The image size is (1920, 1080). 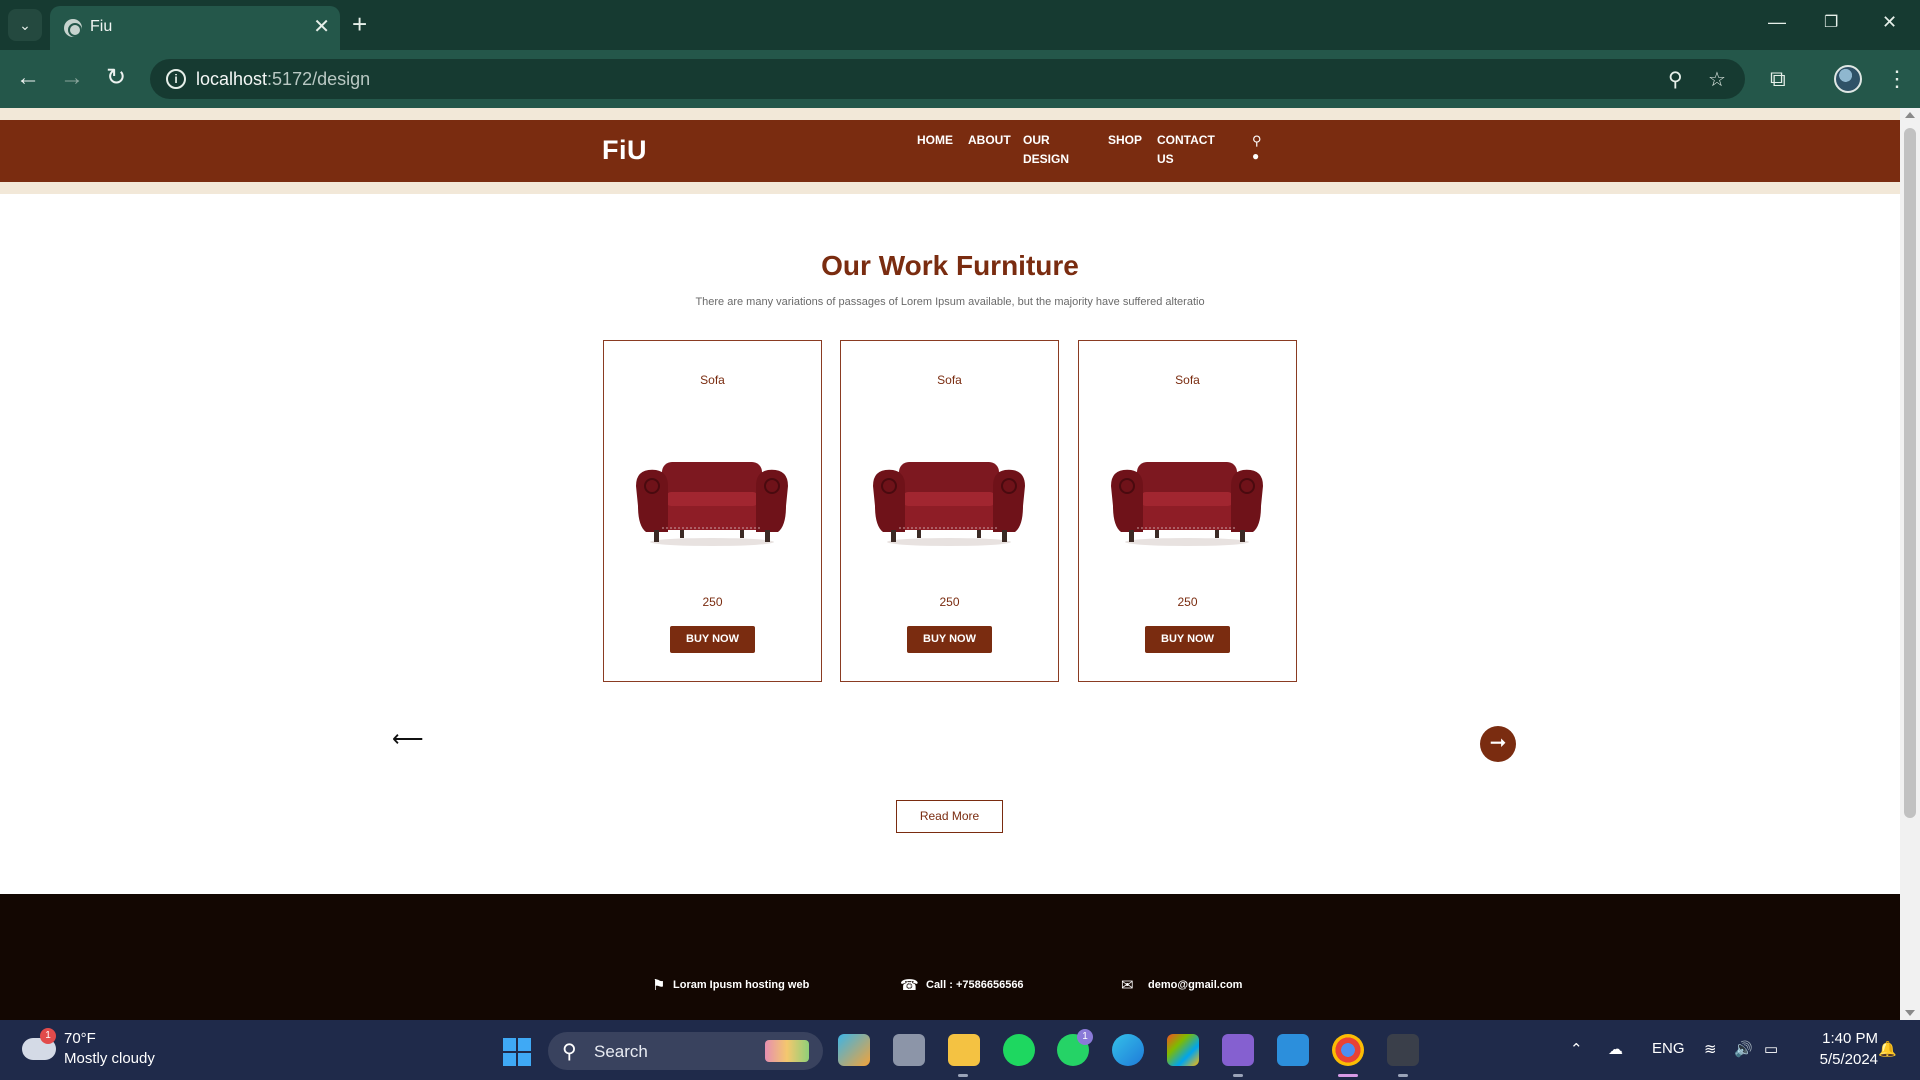 What do you see at coordinates (1615, 1049) in the screenshot?
I see `onedrive-cloud-icon: ☁` at bounding box center [1615, 1049].